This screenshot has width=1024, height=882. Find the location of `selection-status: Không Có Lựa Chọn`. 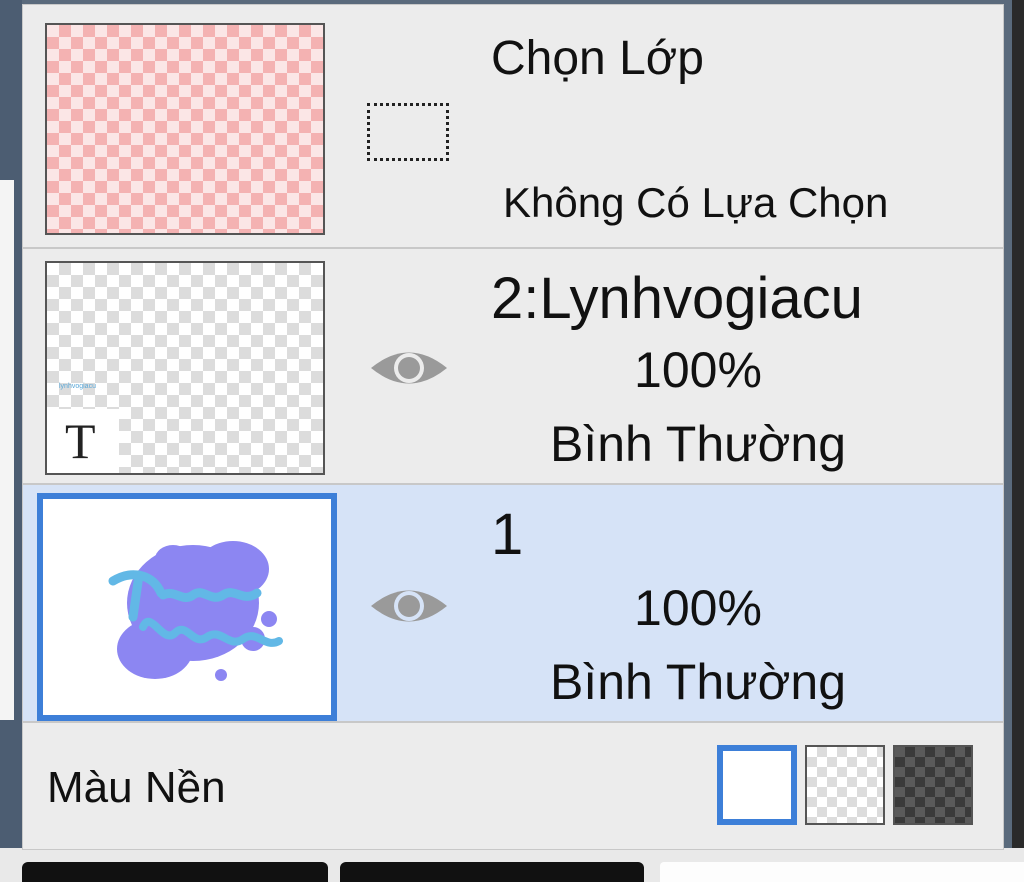

selection-status: Không Có Lựa Chọn is located at coordinates (696, 202).